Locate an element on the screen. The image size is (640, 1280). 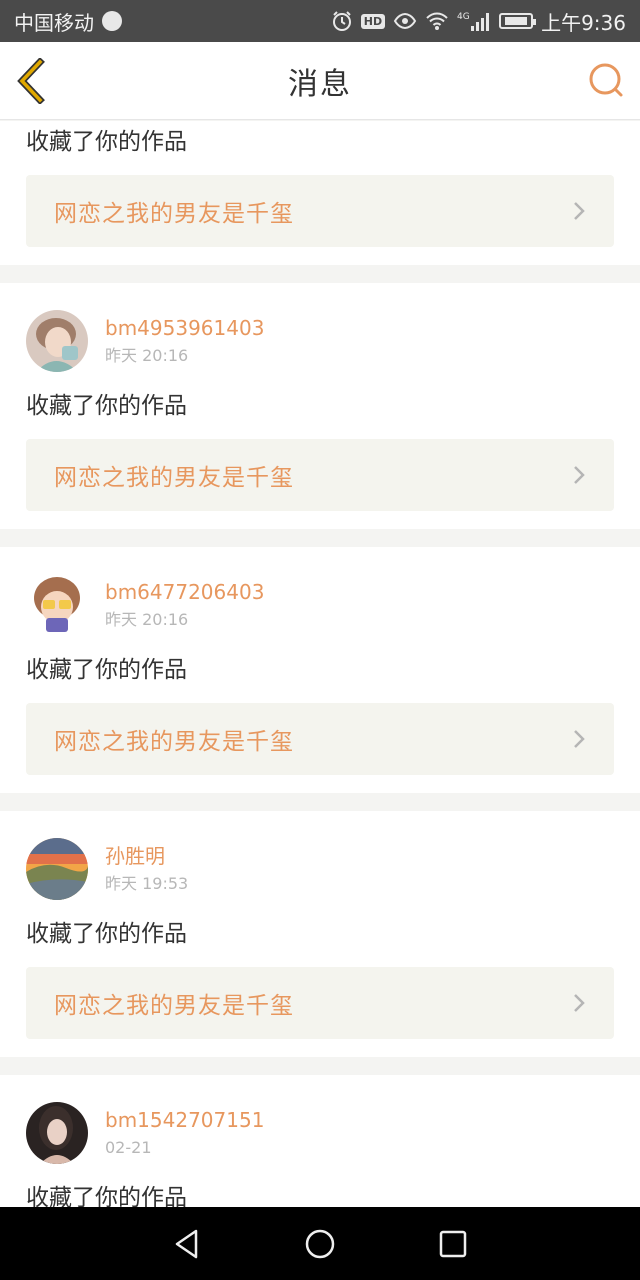
avatar-cartoon-boy is located at coordinates (57, 605).